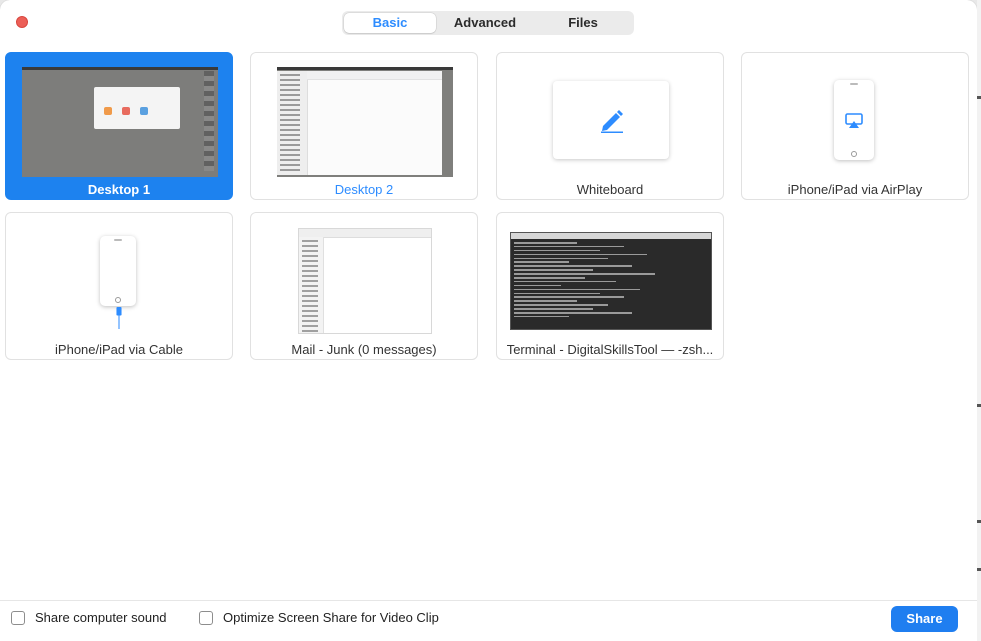 The width and height of the screenshot is (981, 641). I want to click on source-desktop-2: Desktop 2, so click(364, 126).